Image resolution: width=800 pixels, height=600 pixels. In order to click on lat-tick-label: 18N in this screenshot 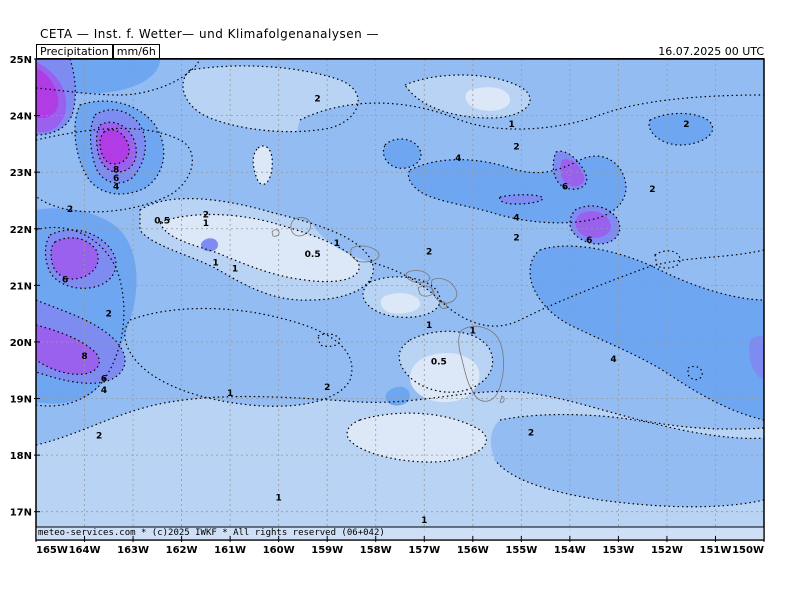, I will do `click(21, 456)`.